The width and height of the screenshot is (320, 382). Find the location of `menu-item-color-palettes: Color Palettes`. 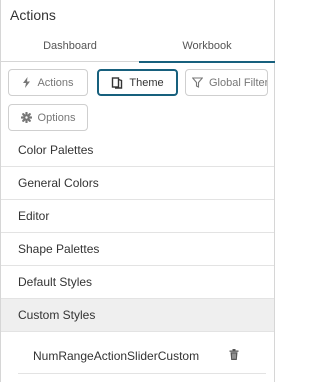

menu-item-color-palettes: Color Palettes is located at coordinates (137, 150).